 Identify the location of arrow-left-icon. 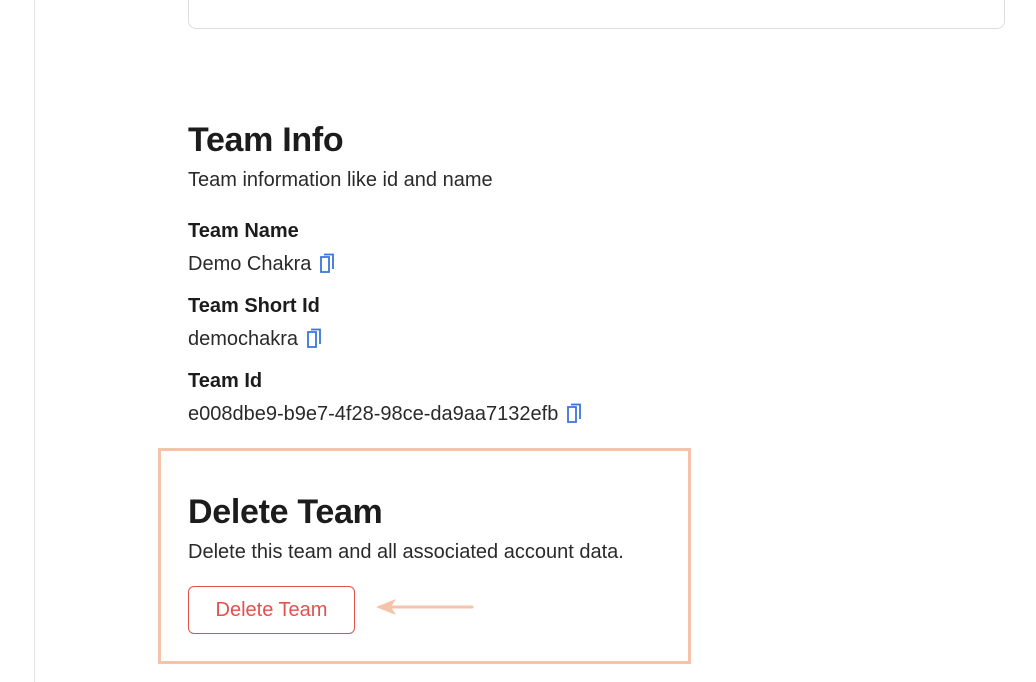
(425, 607).